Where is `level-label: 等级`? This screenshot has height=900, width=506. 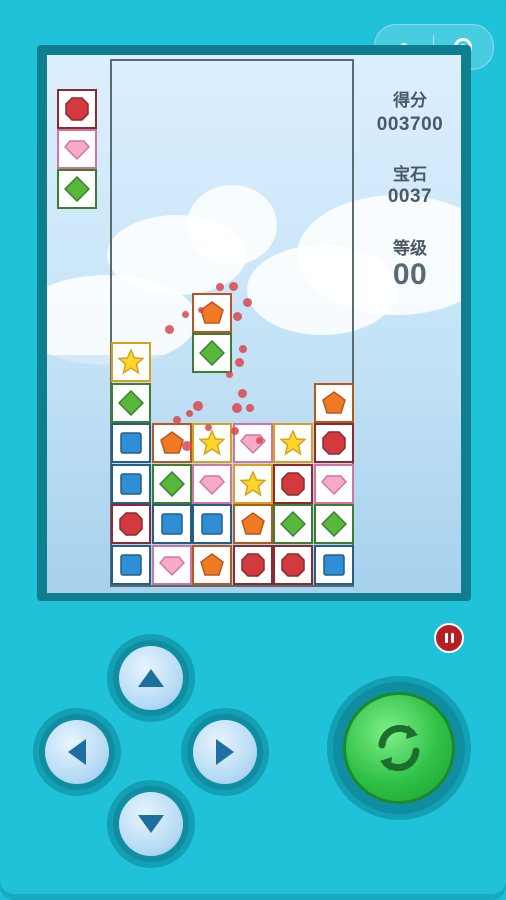 level-label: 等级 is located at coordinates (410, 248).